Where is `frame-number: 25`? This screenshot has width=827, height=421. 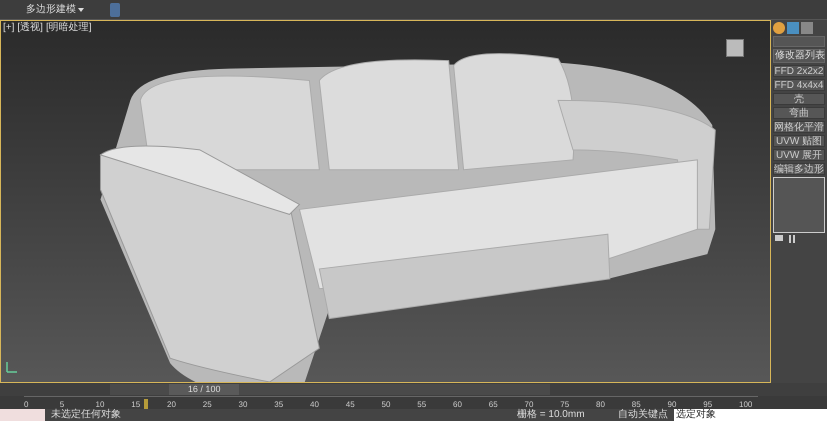
frame-number: 25 is located at coordinates (207, 404).